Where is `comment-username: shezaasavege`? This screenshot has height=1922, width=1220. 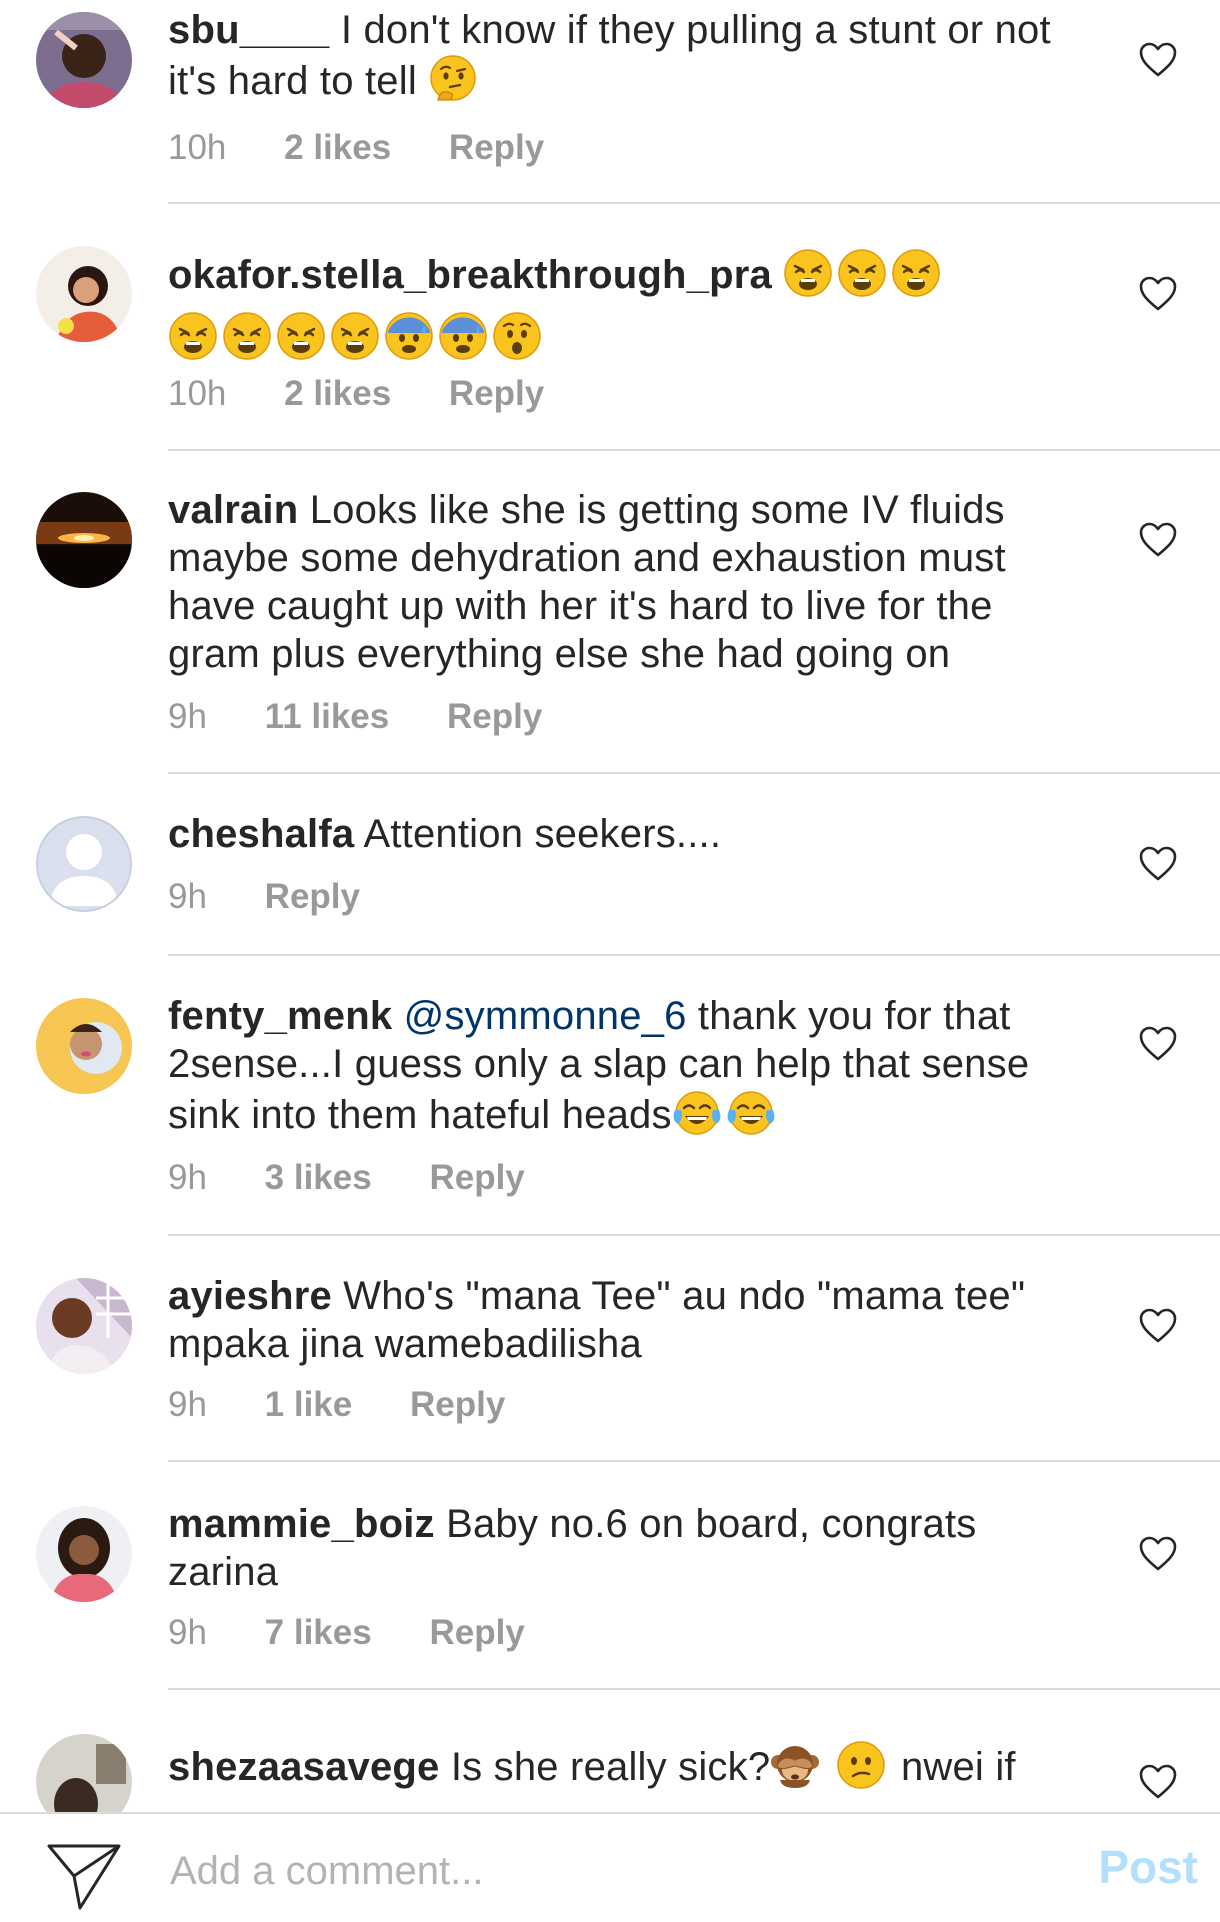
comment-username: shezaasavege is located at coordinates (303, 1767).